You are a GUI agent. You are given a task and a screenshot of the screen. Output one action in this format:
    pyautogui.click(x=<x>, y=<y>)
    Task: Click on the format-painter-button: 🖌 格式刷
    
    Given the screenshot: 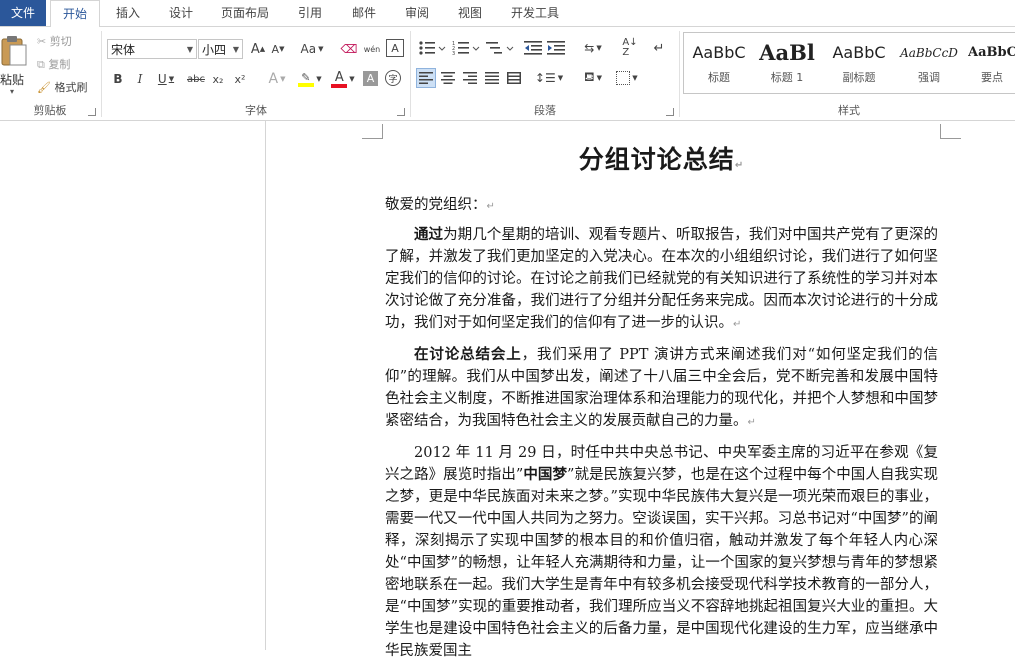 What is the action you would take?
    pyautogui.click(x=62, y=87)
    